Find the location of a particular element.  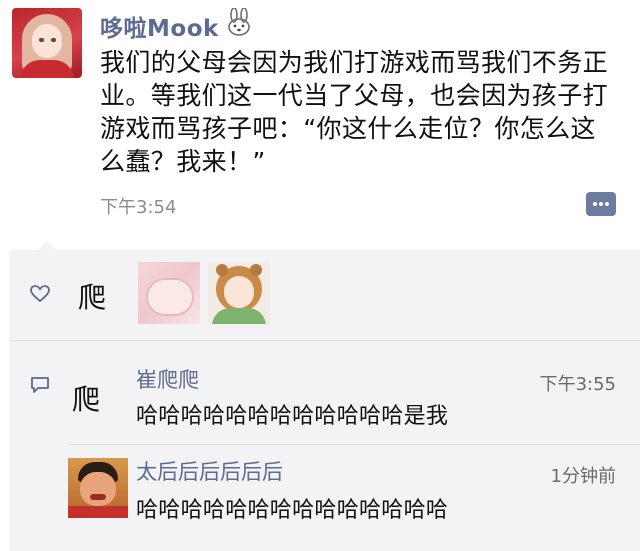

commenter-name: 崔爬爬 is located at coordinates (167, 379).